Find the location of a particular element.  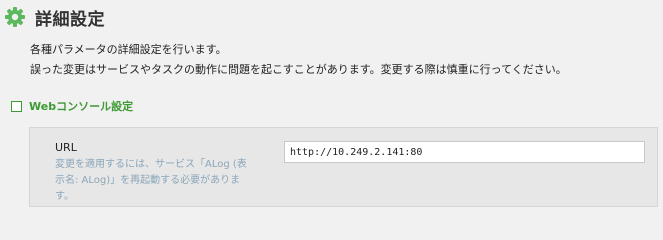

section-toggle-checkbox is located at coordinates (16, 106).